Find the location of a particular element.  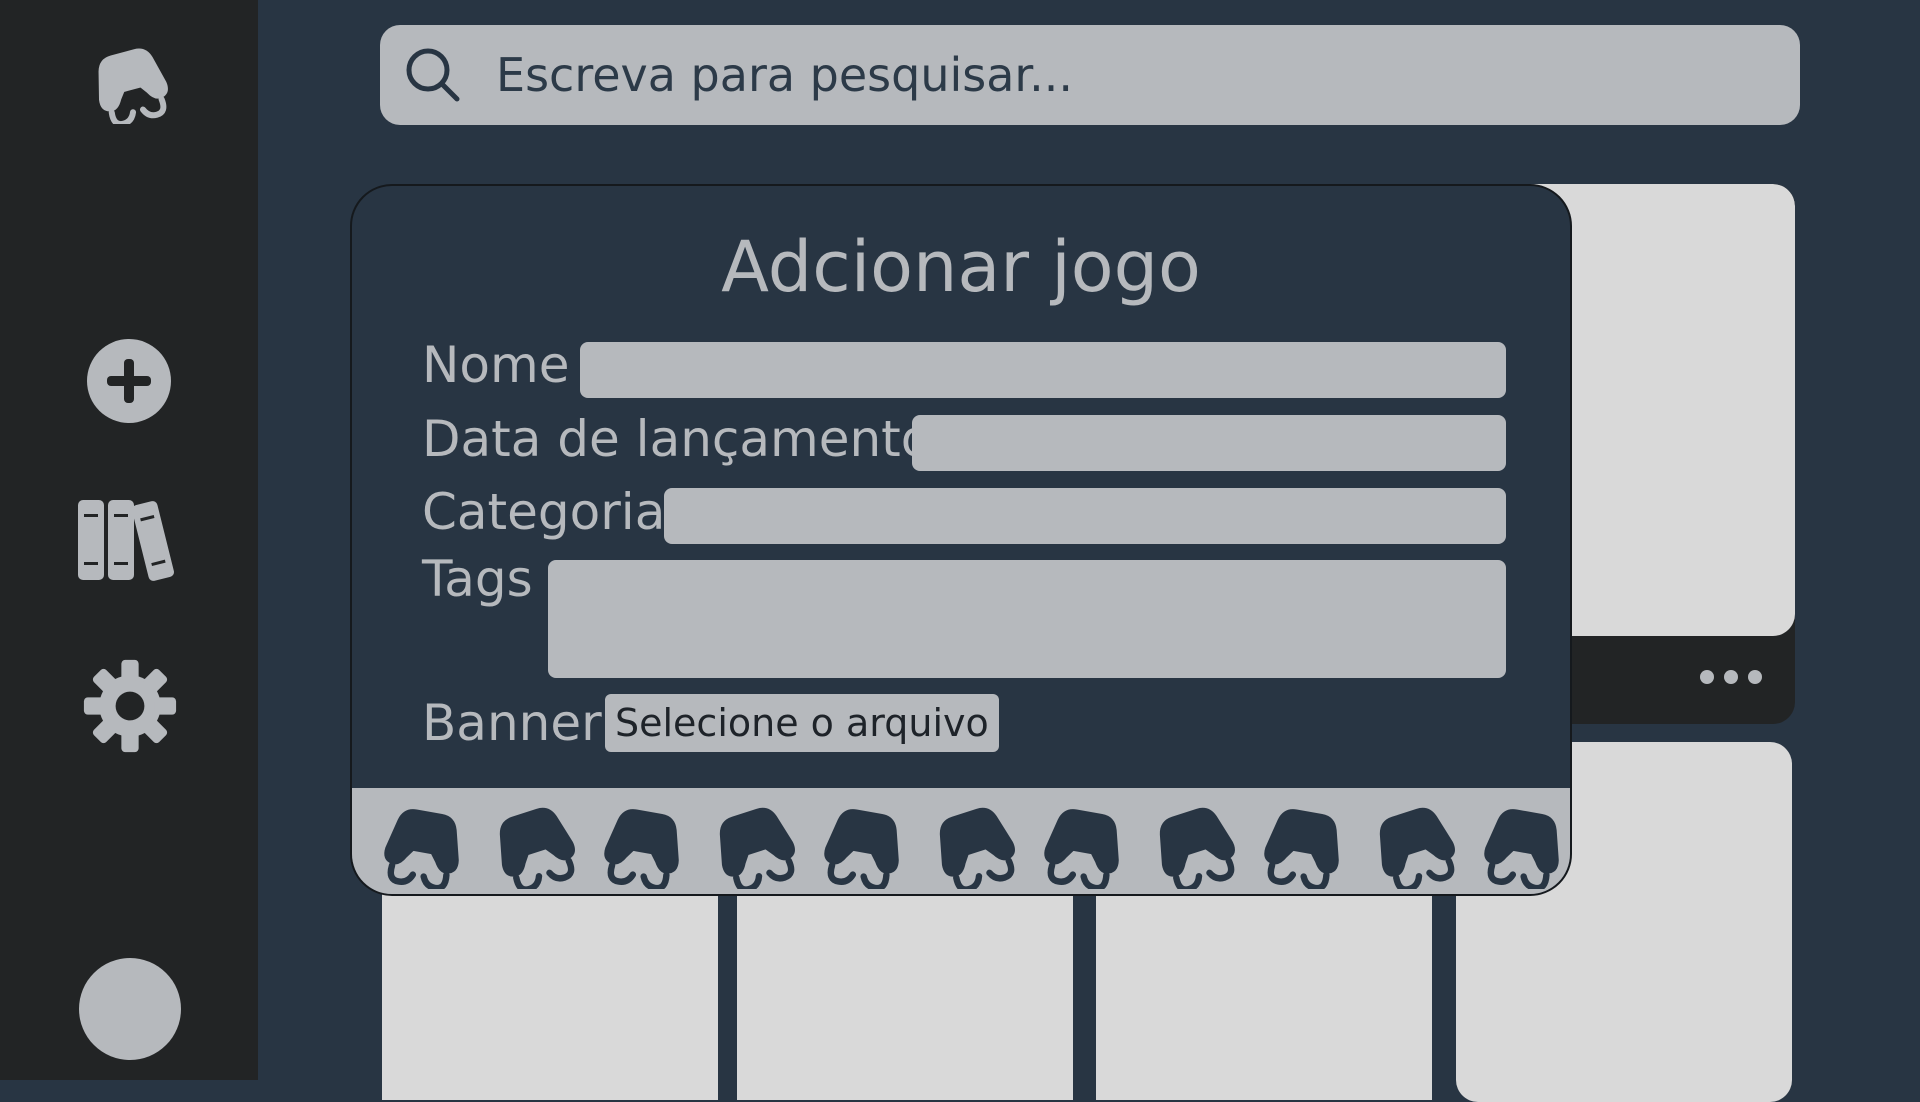

plus-circle-icon is located at coordinates (129, 381).